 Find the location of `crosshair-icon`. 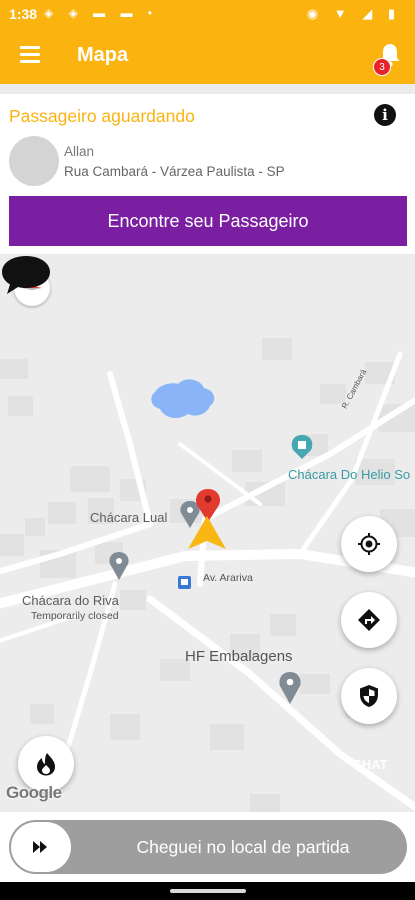

crosshair-icon is located at coordinates (369, 544).